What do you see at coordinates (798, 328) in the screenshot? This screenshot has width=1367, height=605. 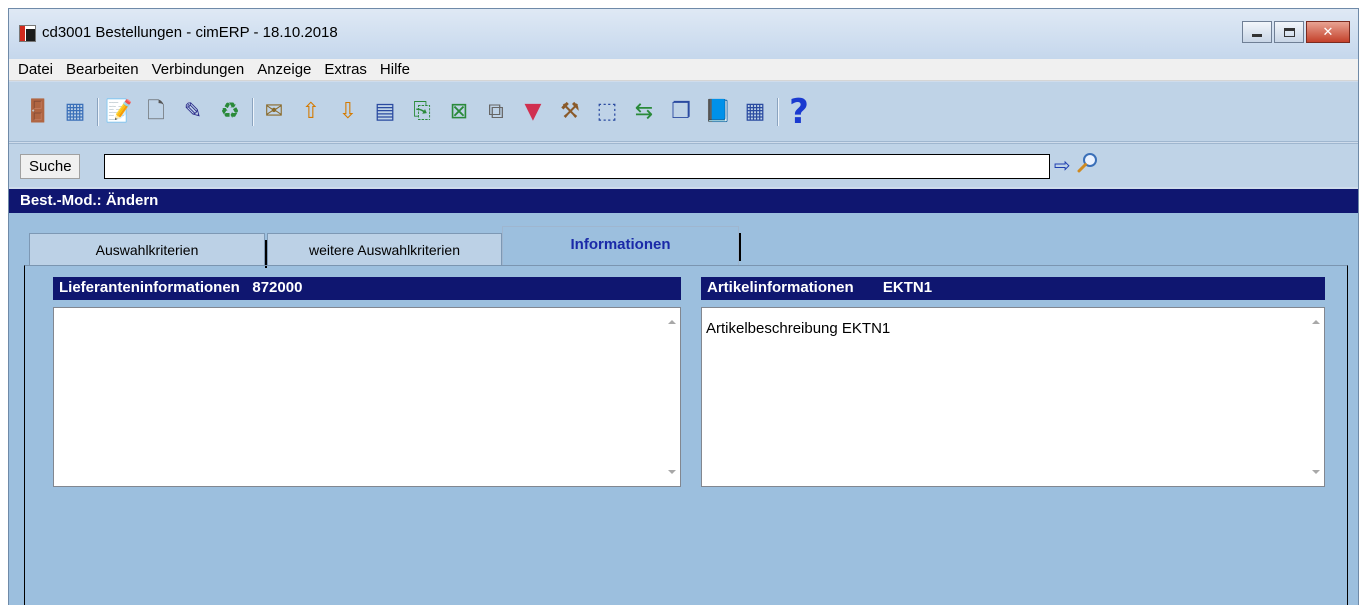 I see `article-info-text: Artikelbeschreibung EKTN1` at bounding box center [798, 328].